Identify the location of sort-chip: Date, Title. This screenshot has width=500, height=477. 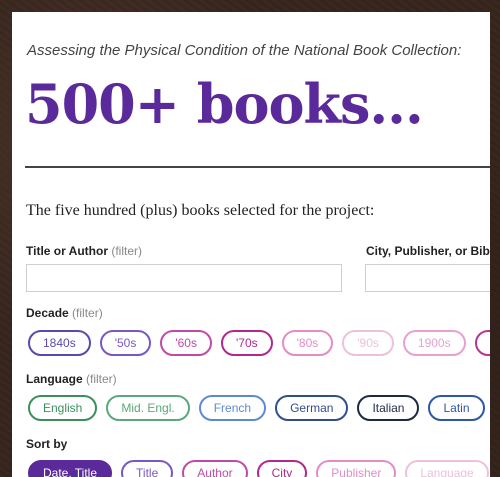
(70, 468).